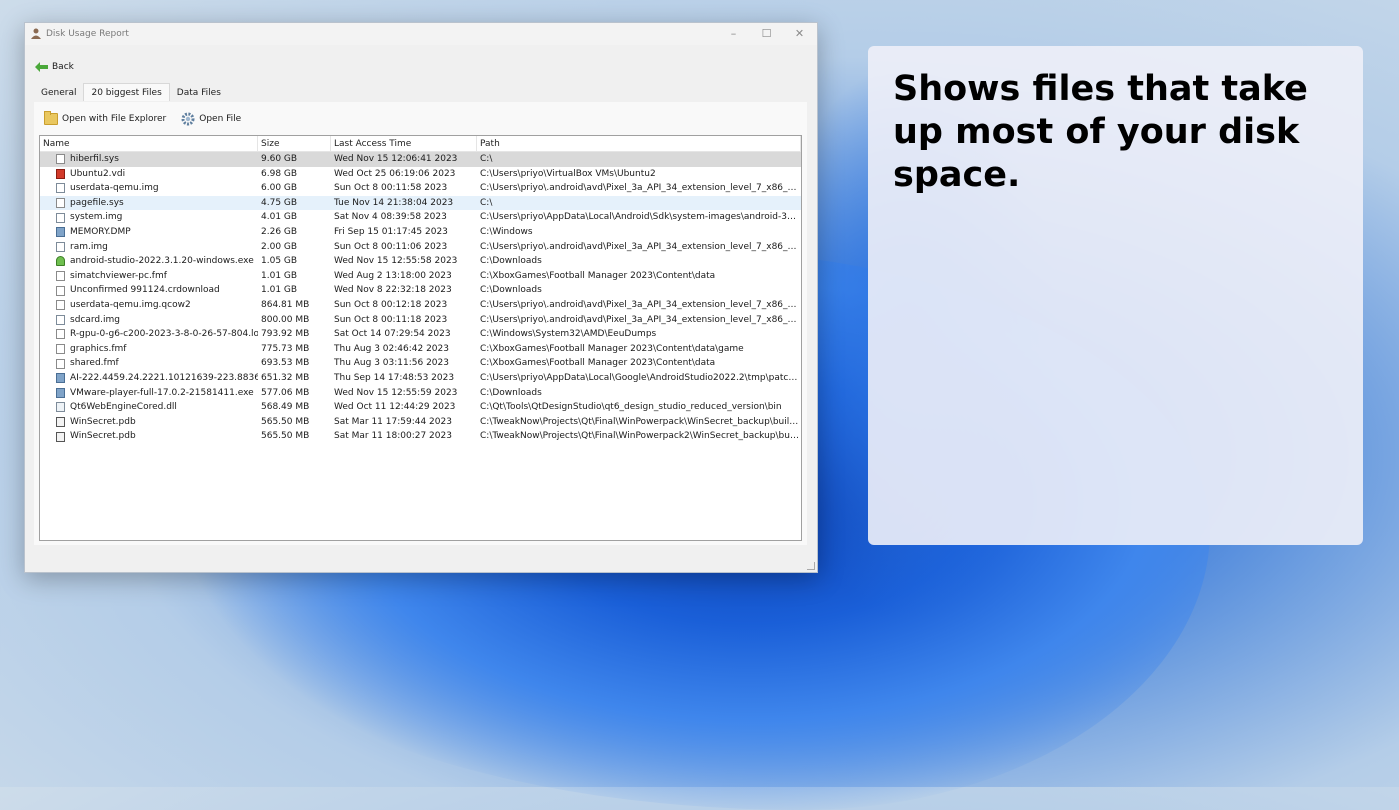 This screenshot has width=1399, height=810. I want to click on file-name: android-studio-2022.3.1.20-windows.exe, so click(162, 261).